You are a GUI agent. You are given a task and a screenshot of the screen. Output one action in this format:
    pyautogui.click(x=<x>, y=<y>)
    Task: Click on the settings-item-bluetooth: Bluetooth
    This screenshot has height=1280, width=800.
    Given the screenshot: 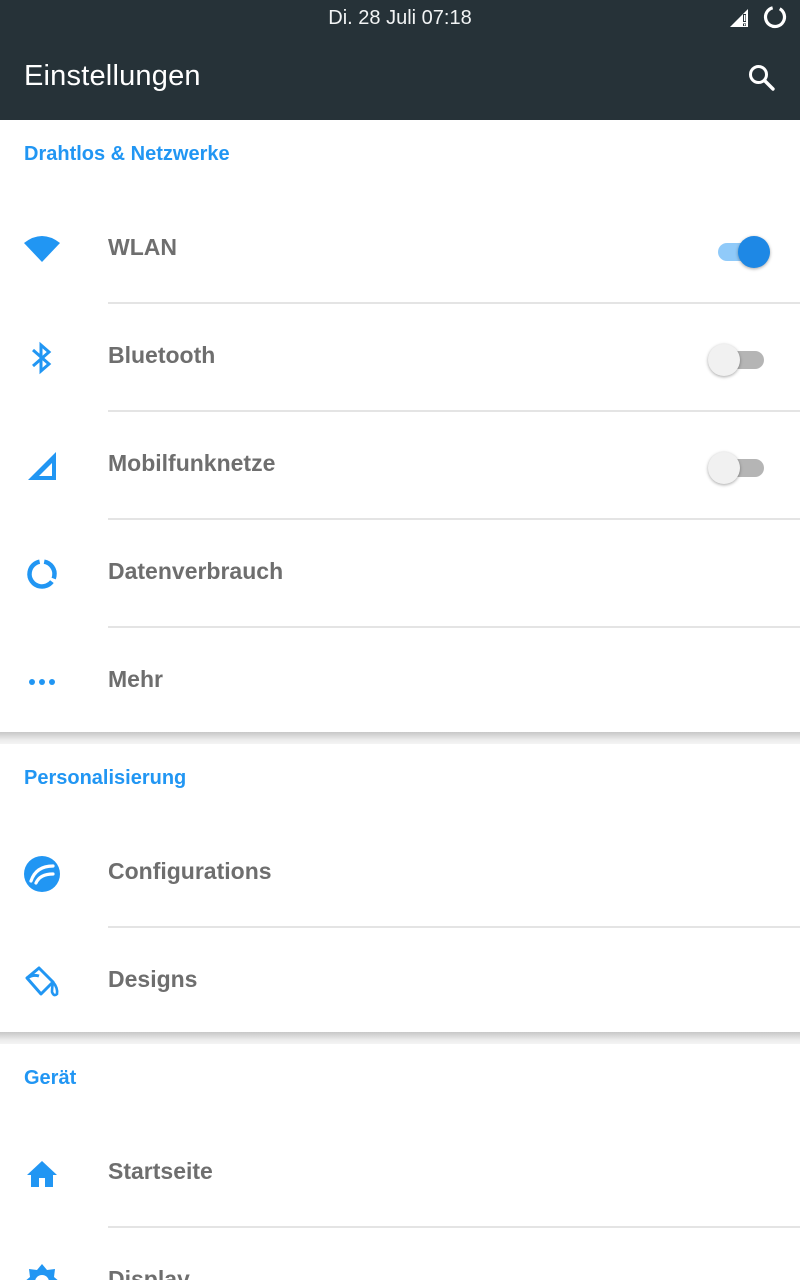 What is the action you would take?
    pyautogui.click(x=400, y=358)
    